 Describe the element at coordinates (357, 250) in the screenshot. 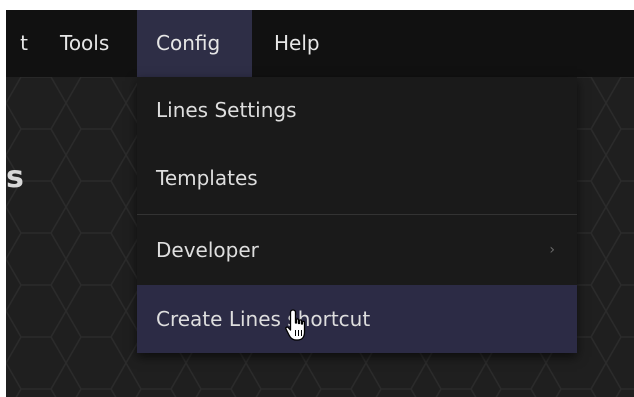

I see `menu-item-developer: Developer ›` at that location.